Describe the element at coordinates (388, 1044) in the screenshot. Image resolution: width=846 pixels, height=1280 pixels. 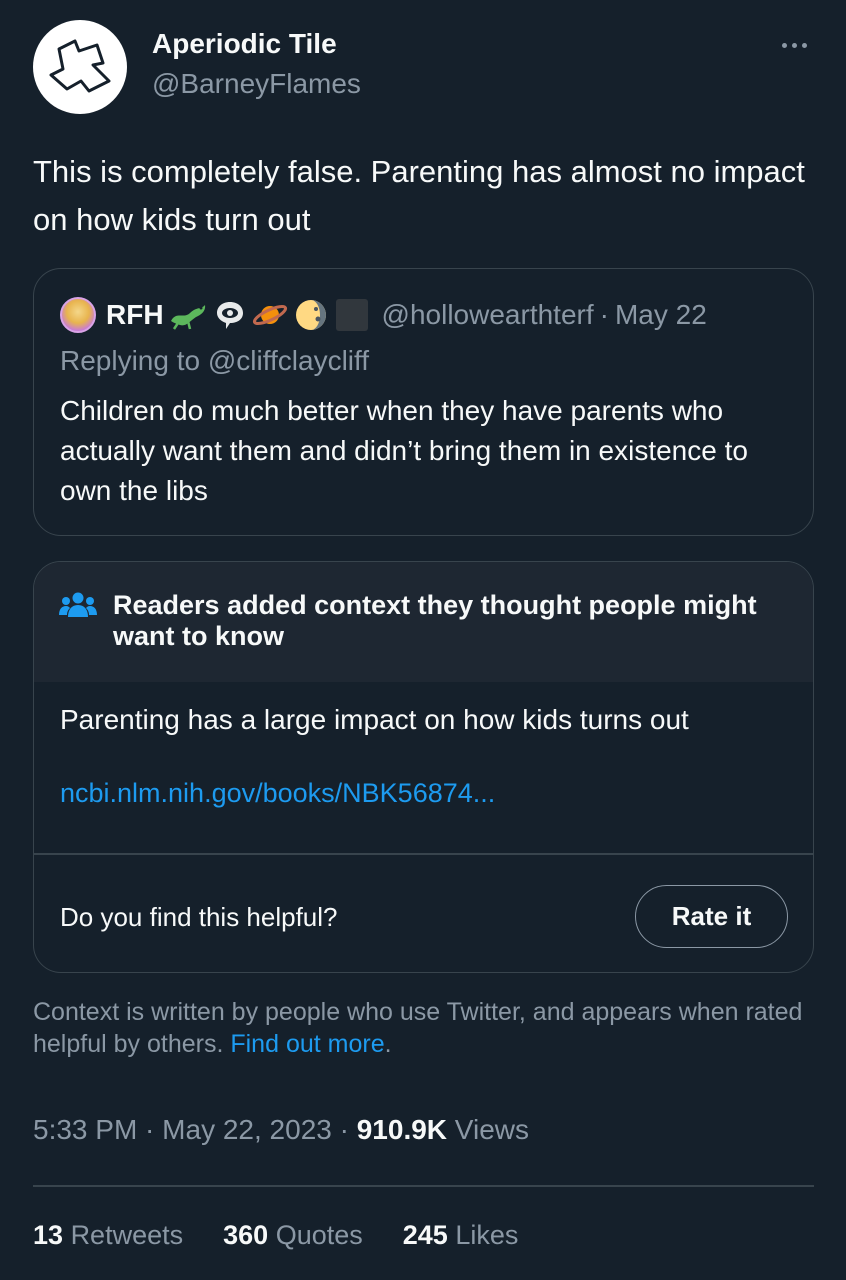
I see `context-info-period: .` at that location.